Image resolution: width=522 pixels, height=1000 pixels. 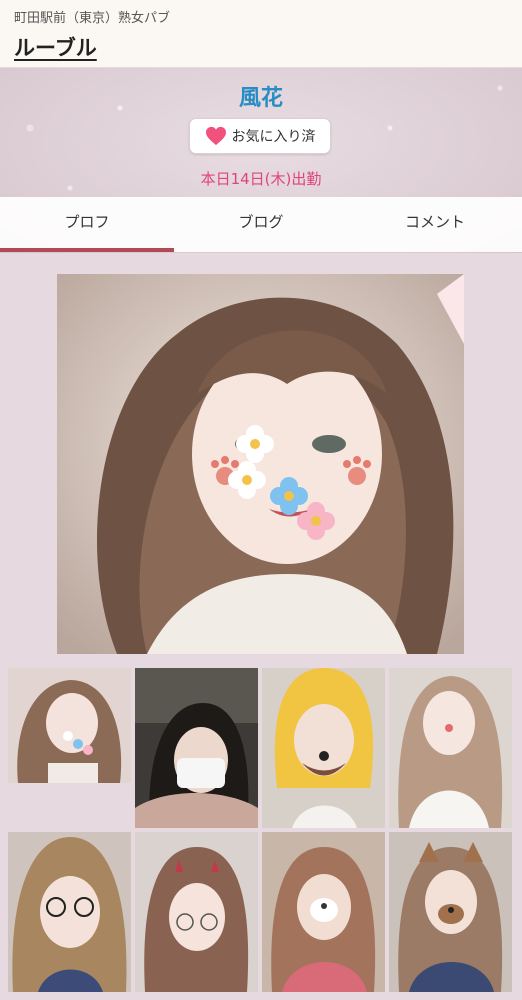 I want to click on tab-blog: ブログ, so click(x=261, y=224).